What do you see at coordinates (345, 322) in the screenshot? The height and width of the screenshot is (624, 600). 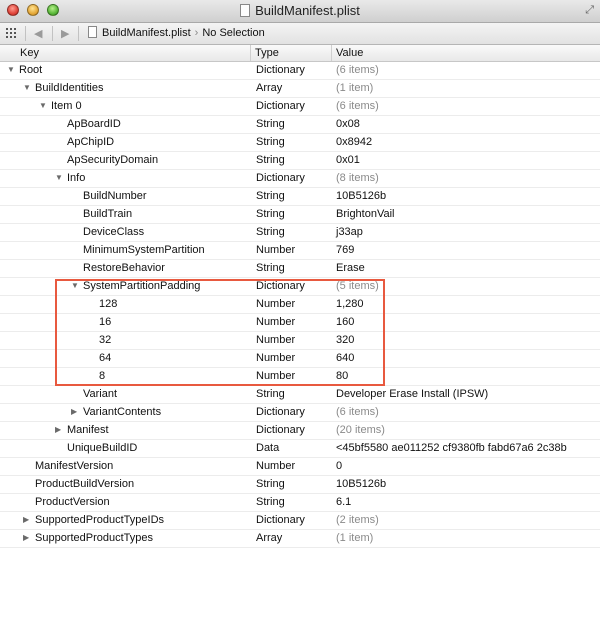 I see `row-value: 160` at bounding box center [345, 322].